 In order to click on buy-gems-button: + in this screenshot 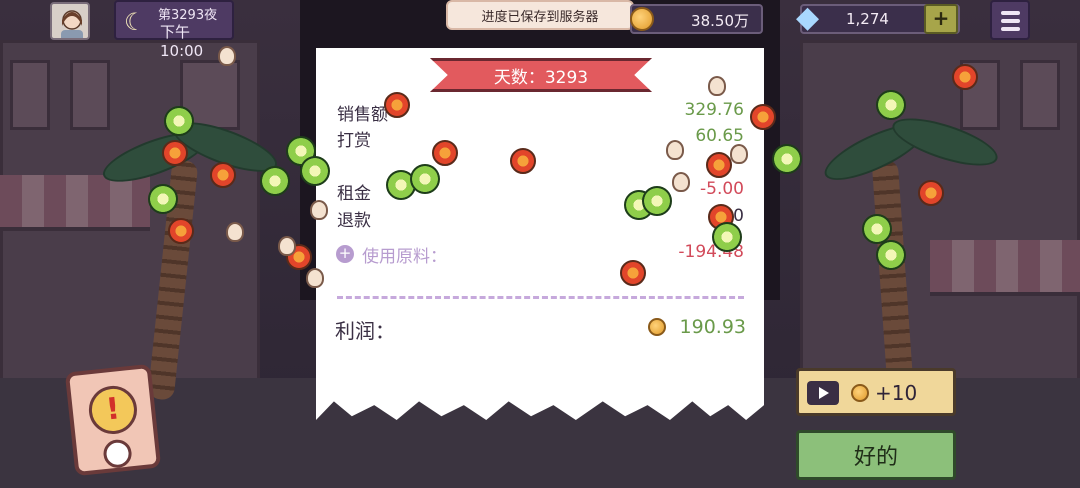, I will do `click(941, 19)`.